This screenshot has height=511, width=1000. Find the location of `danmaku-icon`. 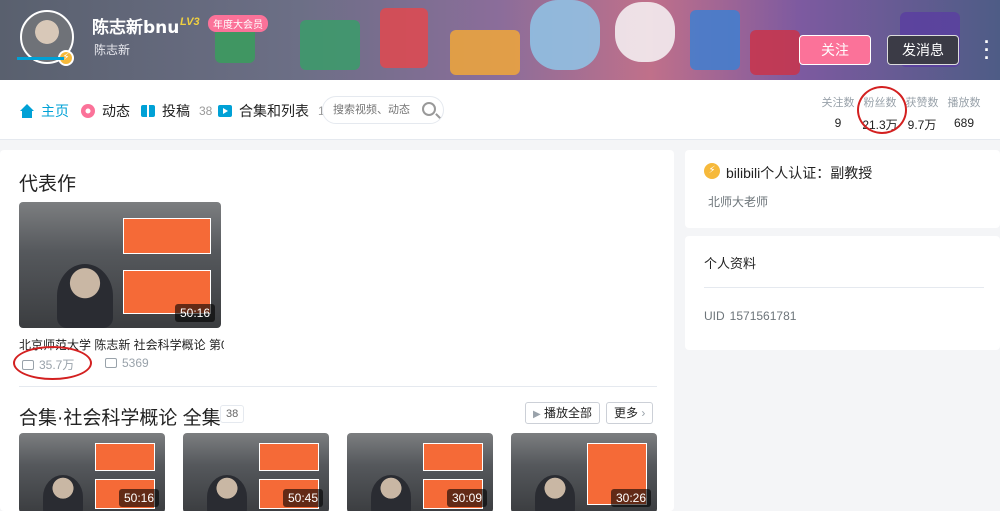

danmaku-icon is located at coordinates (111, 363).